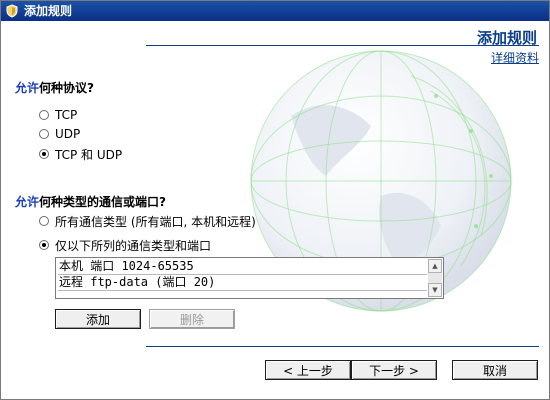 The width and height of the screenshot is (550, 400). Describe the element at coordinates (515, 57) in the screenshot. I see `details-link: 详细资料` at that location.